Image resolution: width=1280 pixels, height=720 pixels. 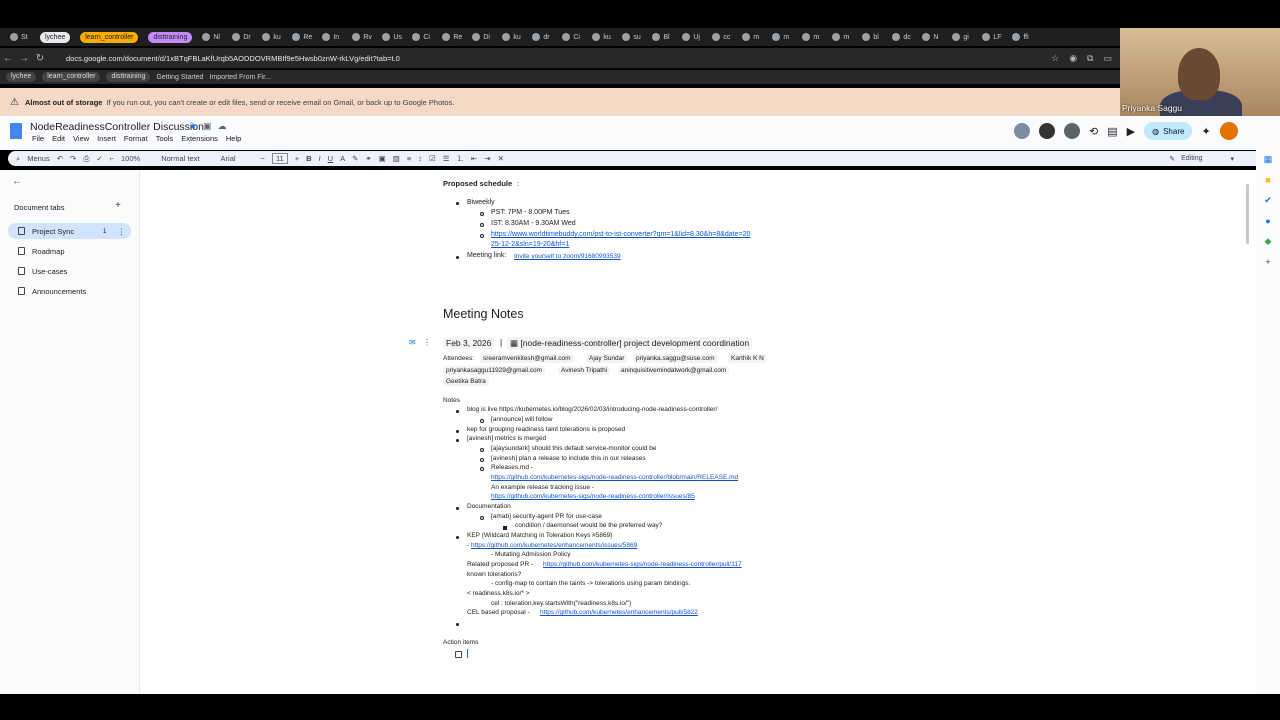 What do you see at coordinates (460, 158) in the screenshot?
I see `numbered-list-icon: ⒈` at bounding box center [460, 158].